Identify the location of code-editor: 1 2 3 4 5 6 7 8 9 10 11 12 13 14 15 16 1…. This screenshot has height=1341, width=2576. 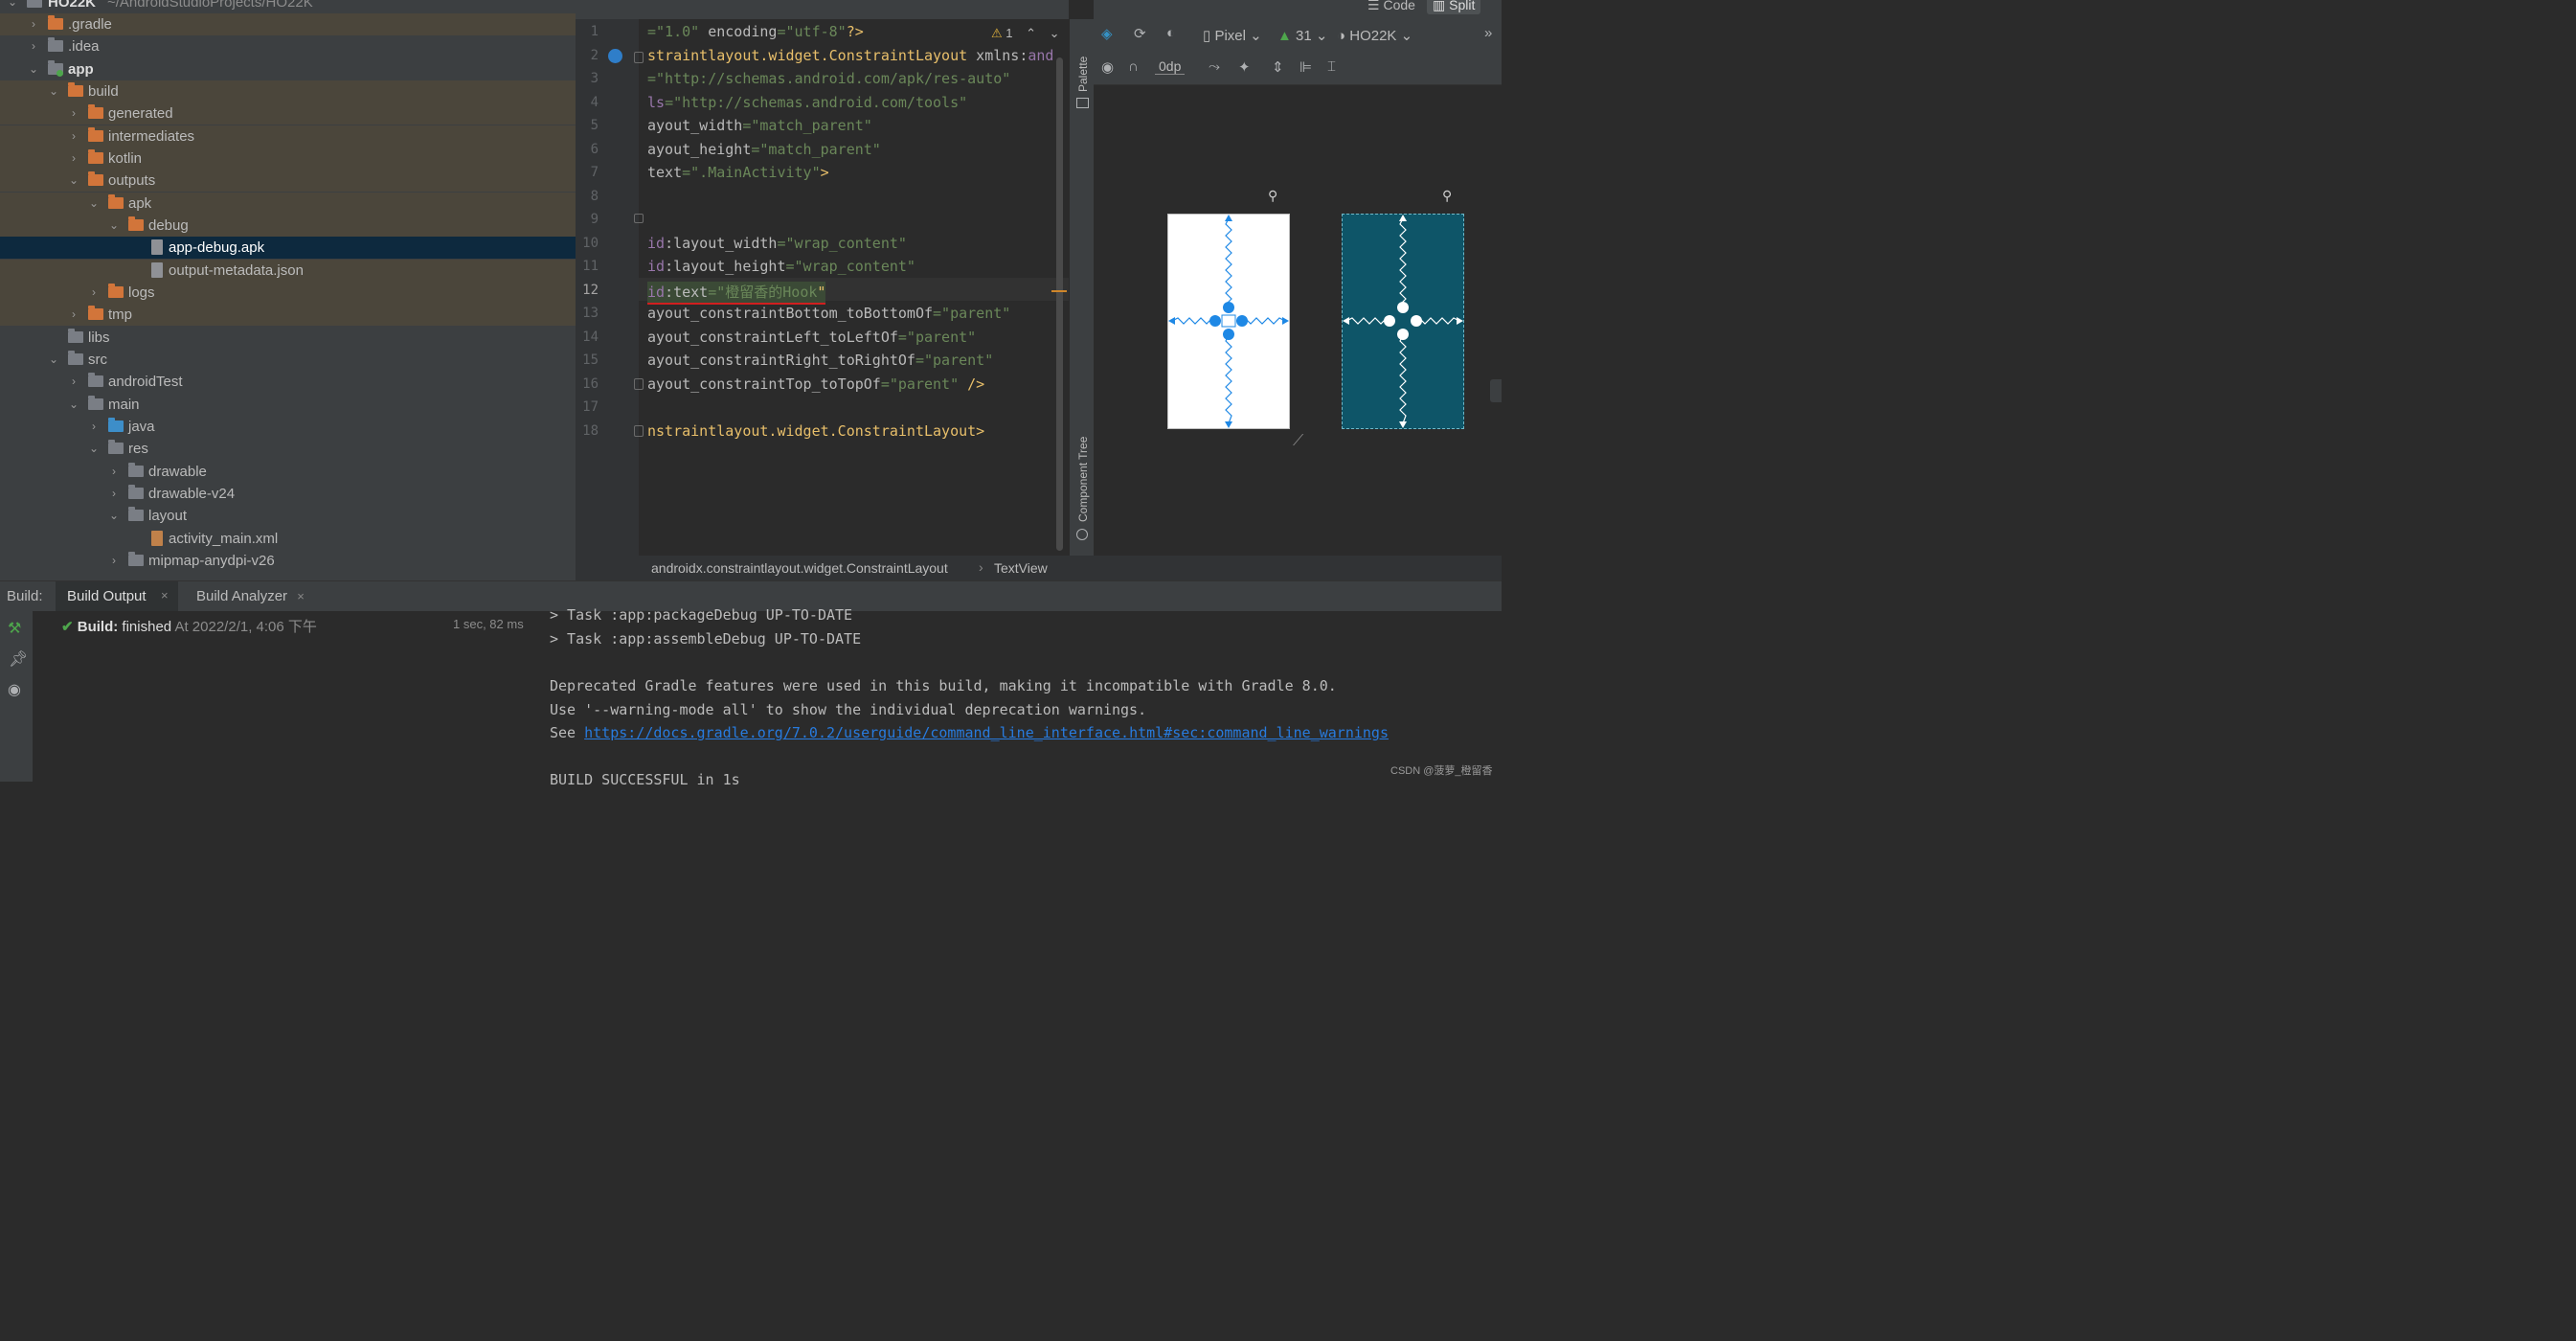
(822, 287).